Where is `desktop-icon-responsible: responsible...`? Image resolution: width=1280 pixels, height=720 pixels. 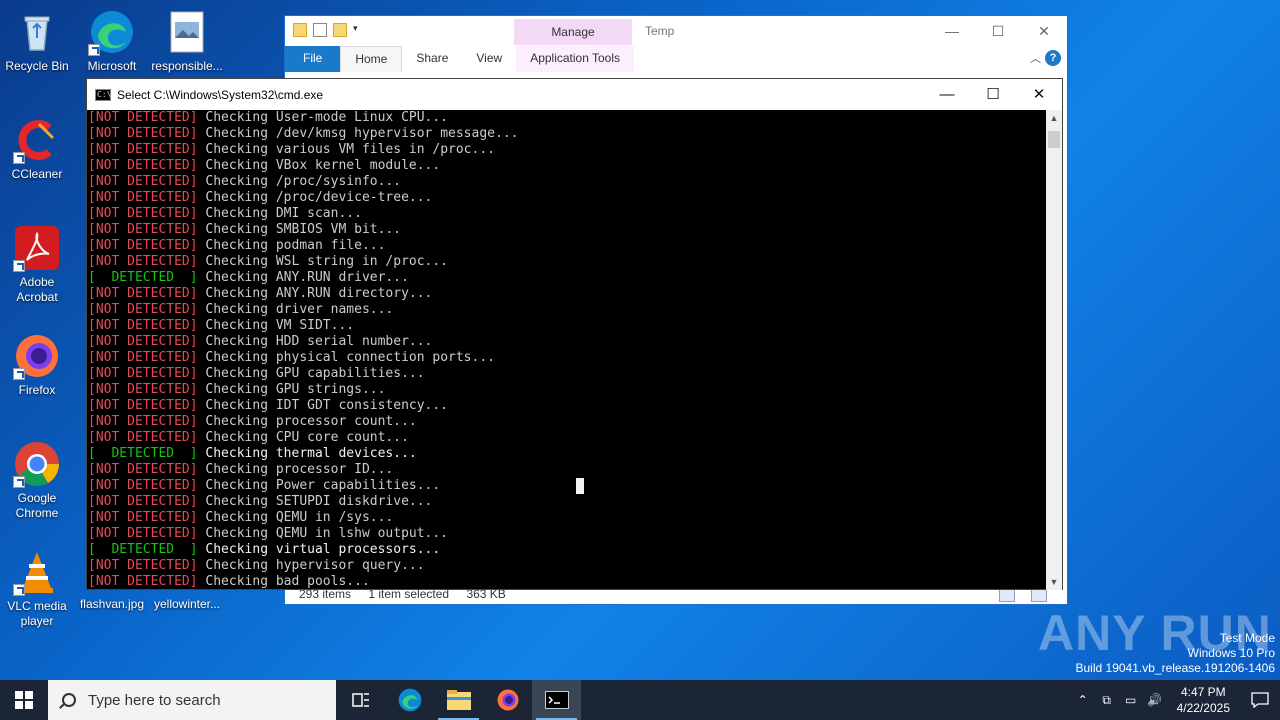
desktop-icon-responsible: responsible... is located at coordinates (187, 41).